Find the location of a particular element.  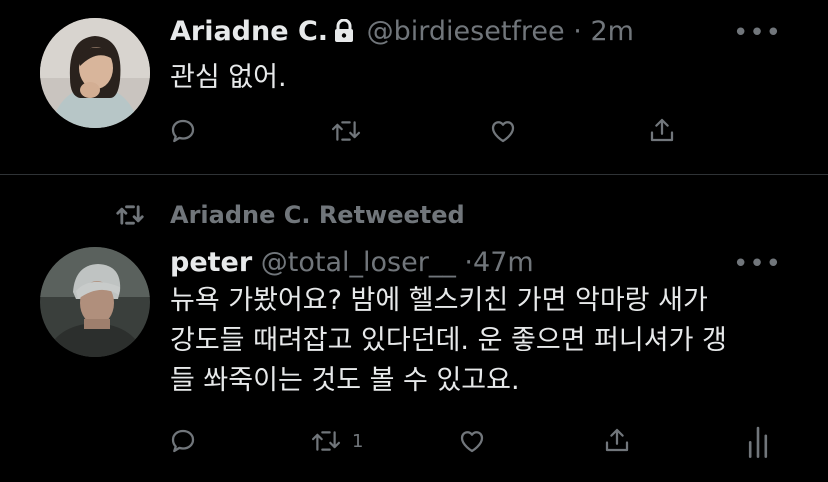

tweet-text: 관심 없어. is located at coordinates (228, 78).